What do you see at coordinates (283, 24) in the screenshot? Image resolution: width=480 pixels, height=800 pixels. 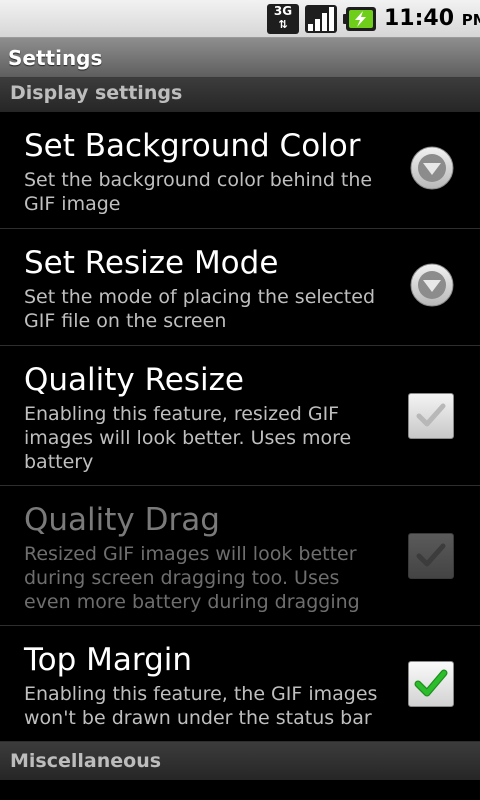 I see `network-activity-arrows: ⇅` at bounding box center [283, 24].